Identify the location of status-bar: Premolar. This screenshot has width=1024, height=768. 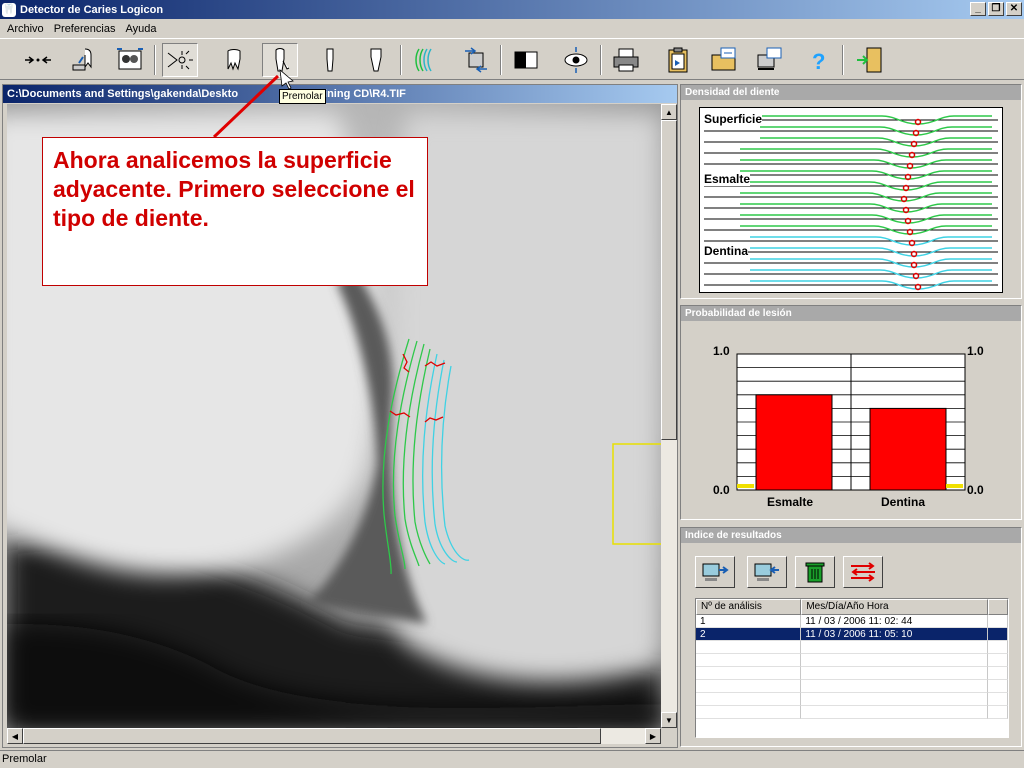
(512, 759).